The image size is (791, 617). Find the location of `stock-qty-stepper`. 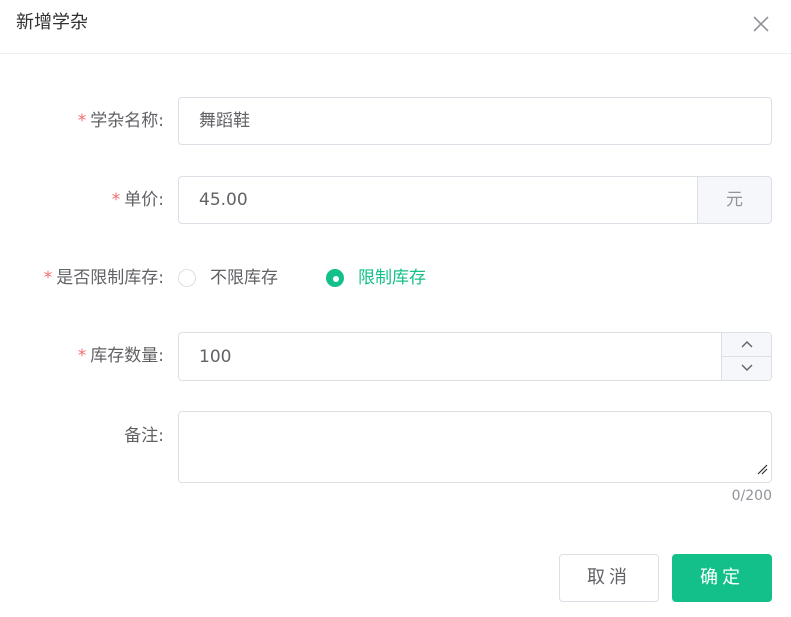

stock-qty-stepper is located at coordinates (746, 356).